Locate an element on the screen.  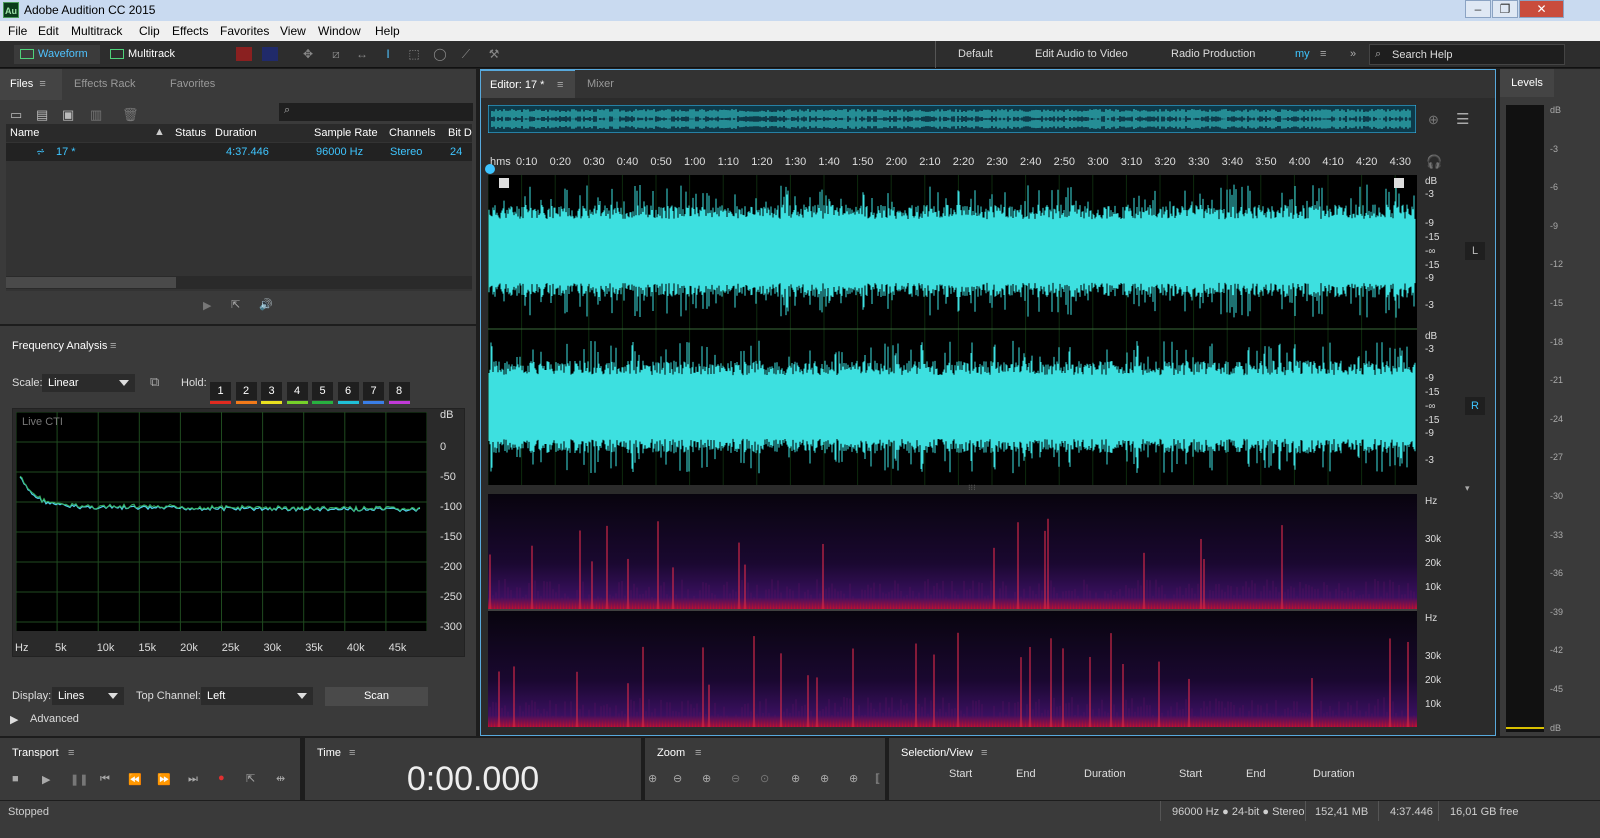
maximize-button: ❐ is located at coordinates (1505, 9).